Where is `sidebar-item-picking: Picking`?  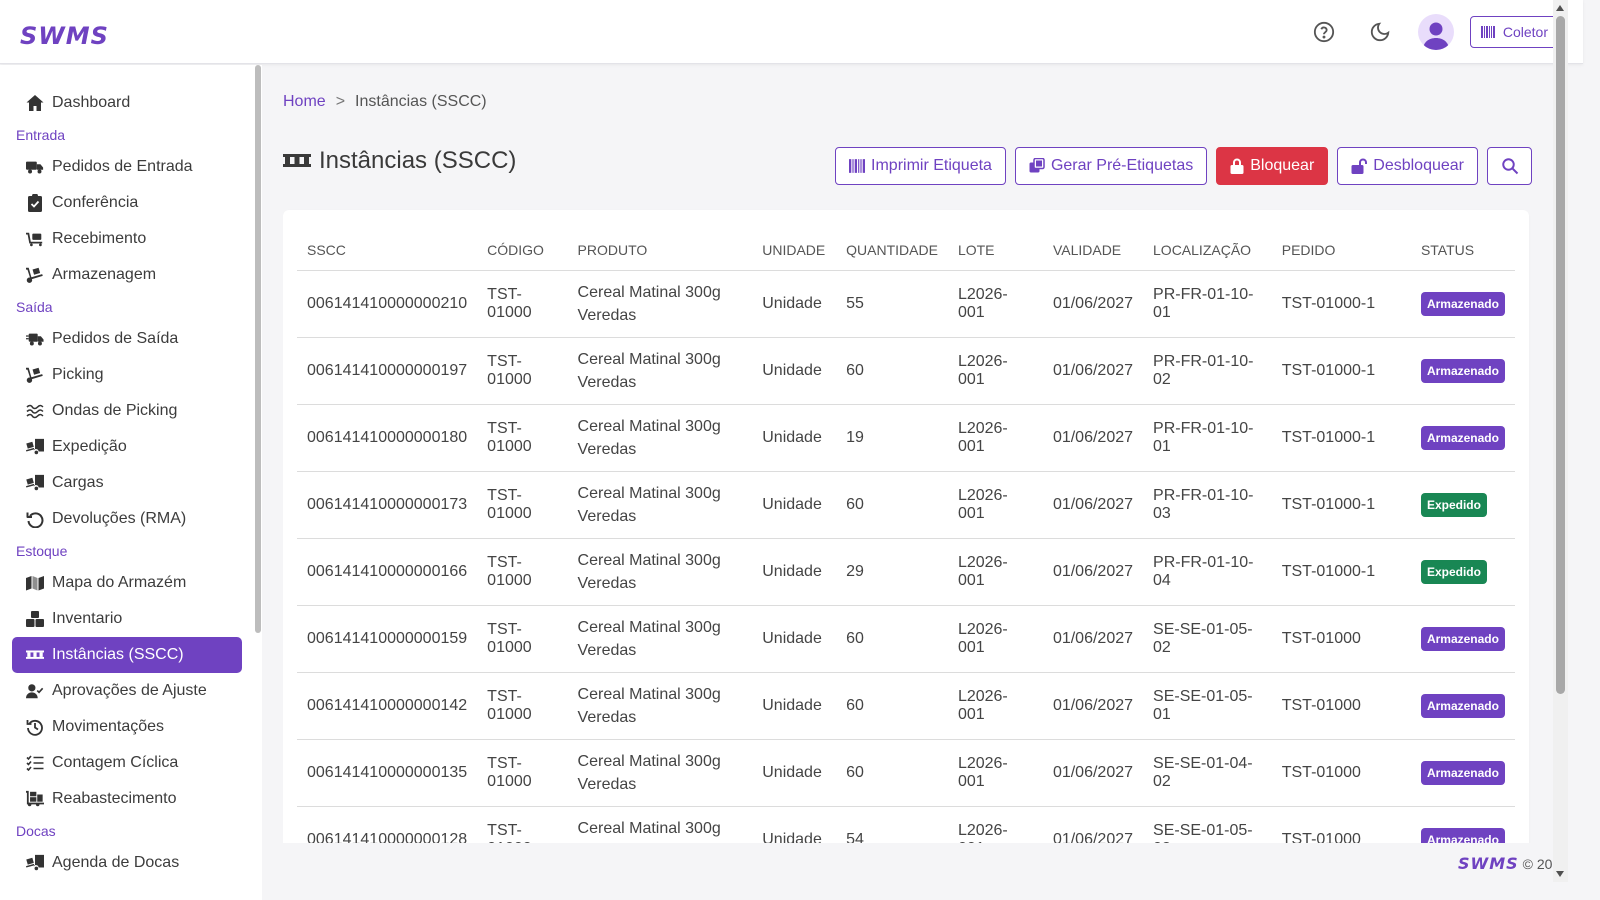
sidebar-item-picking: Picking is located at coordinates (127, 375).